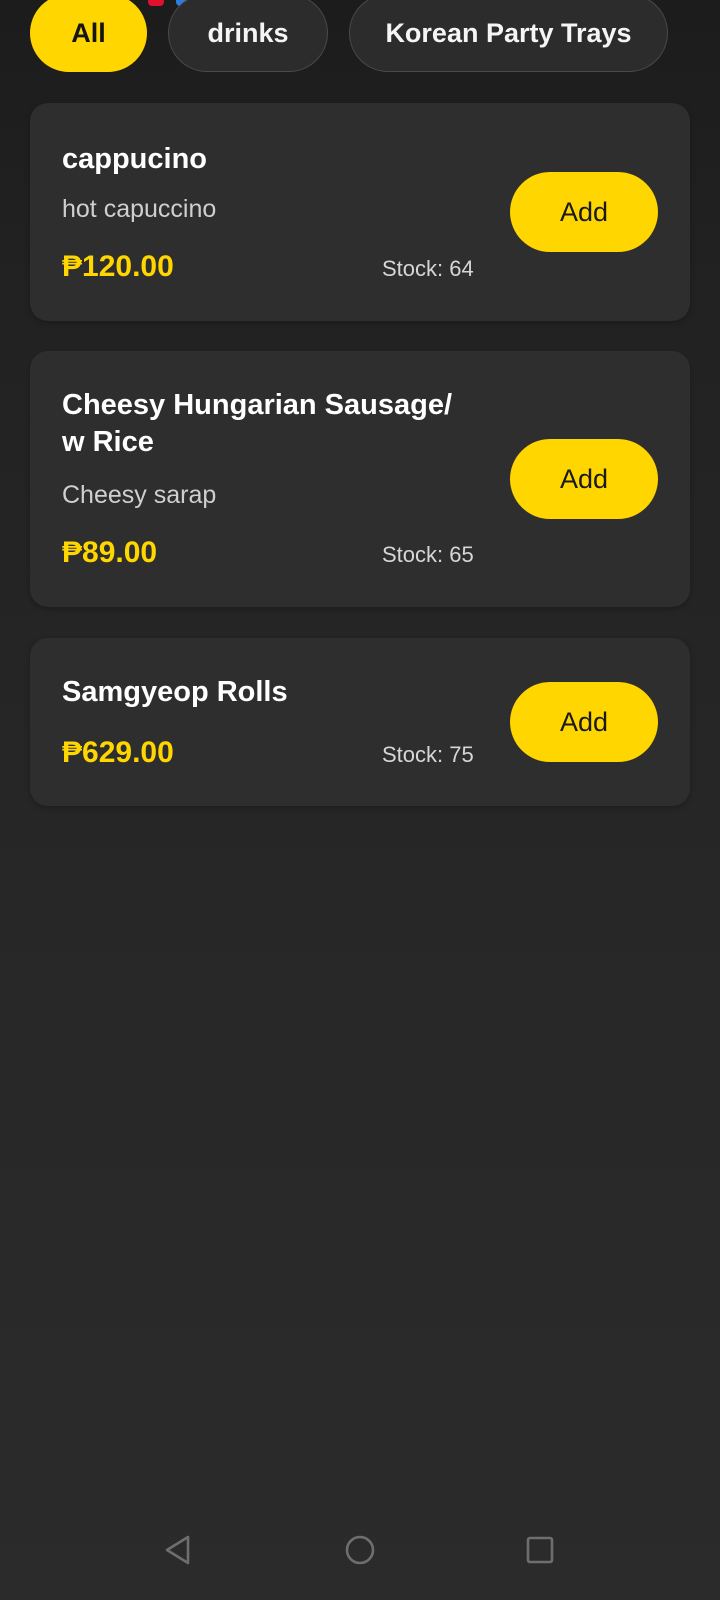  What do you see at coordinates (428, 554) in the screenshot?
I see `product-stock: Stock: 65` at bounding box center [428, 554].